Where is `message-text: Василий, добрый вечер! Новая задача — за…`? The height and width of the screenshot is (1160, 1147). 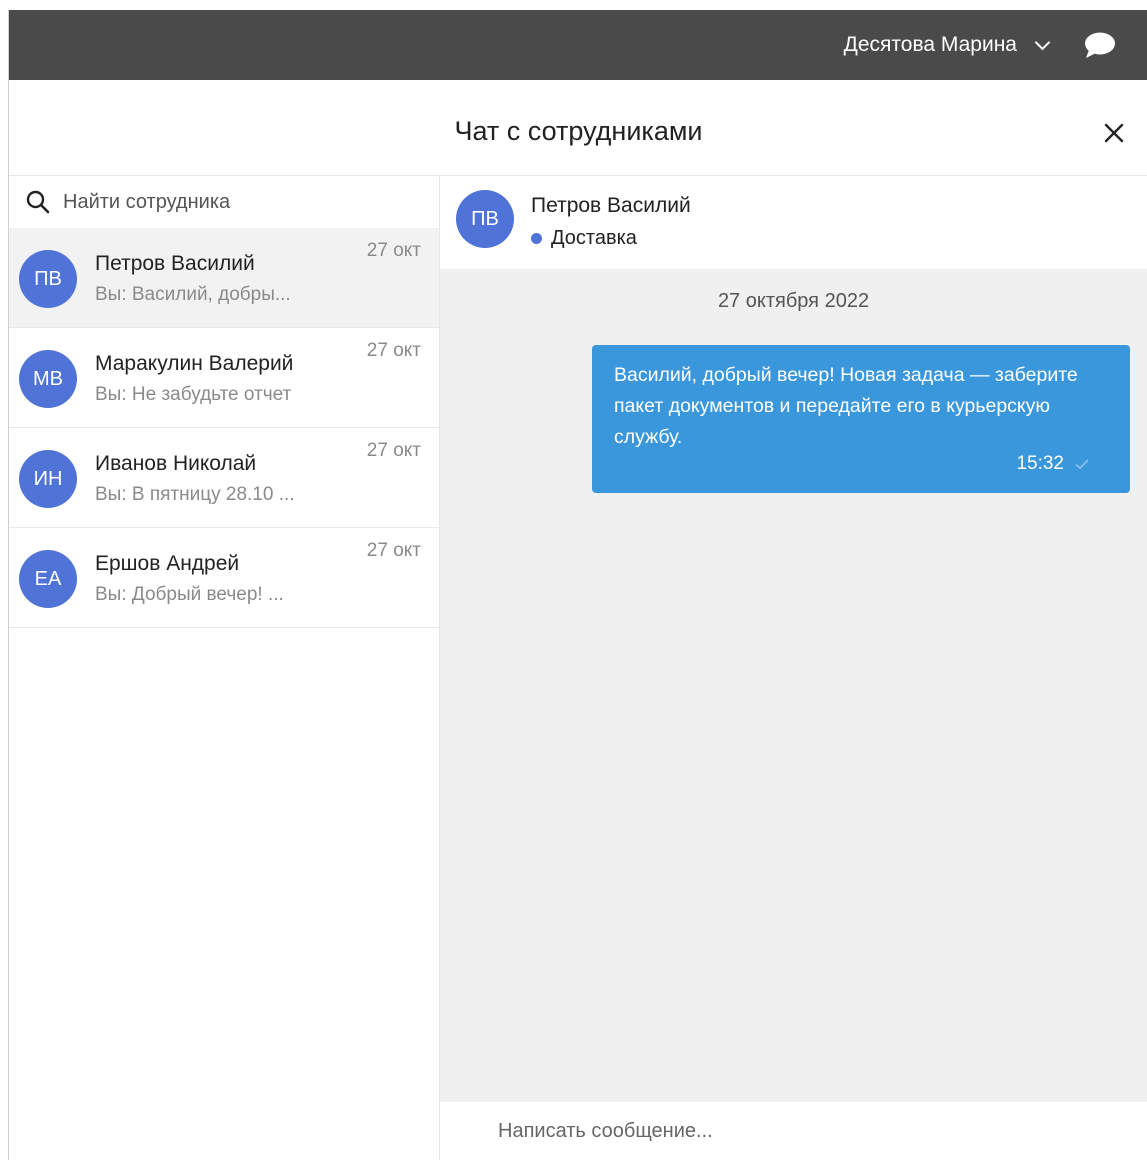 message-text: Василий, добрый вечер! Новая задача — за… is located at coordinates (846, 406).